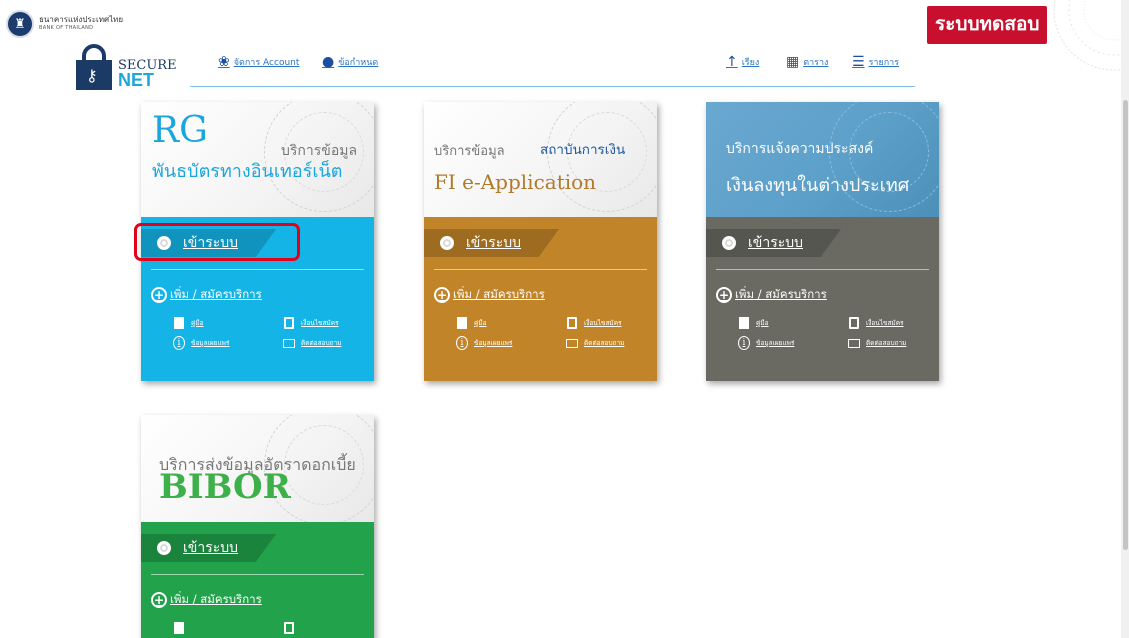 The width and height of the screenshot is (1129, 638). What do you see at coordinates (732, 62) in the screenshot?
I see `arrow-up-icon: ↑` at bounding box center [732, 62].